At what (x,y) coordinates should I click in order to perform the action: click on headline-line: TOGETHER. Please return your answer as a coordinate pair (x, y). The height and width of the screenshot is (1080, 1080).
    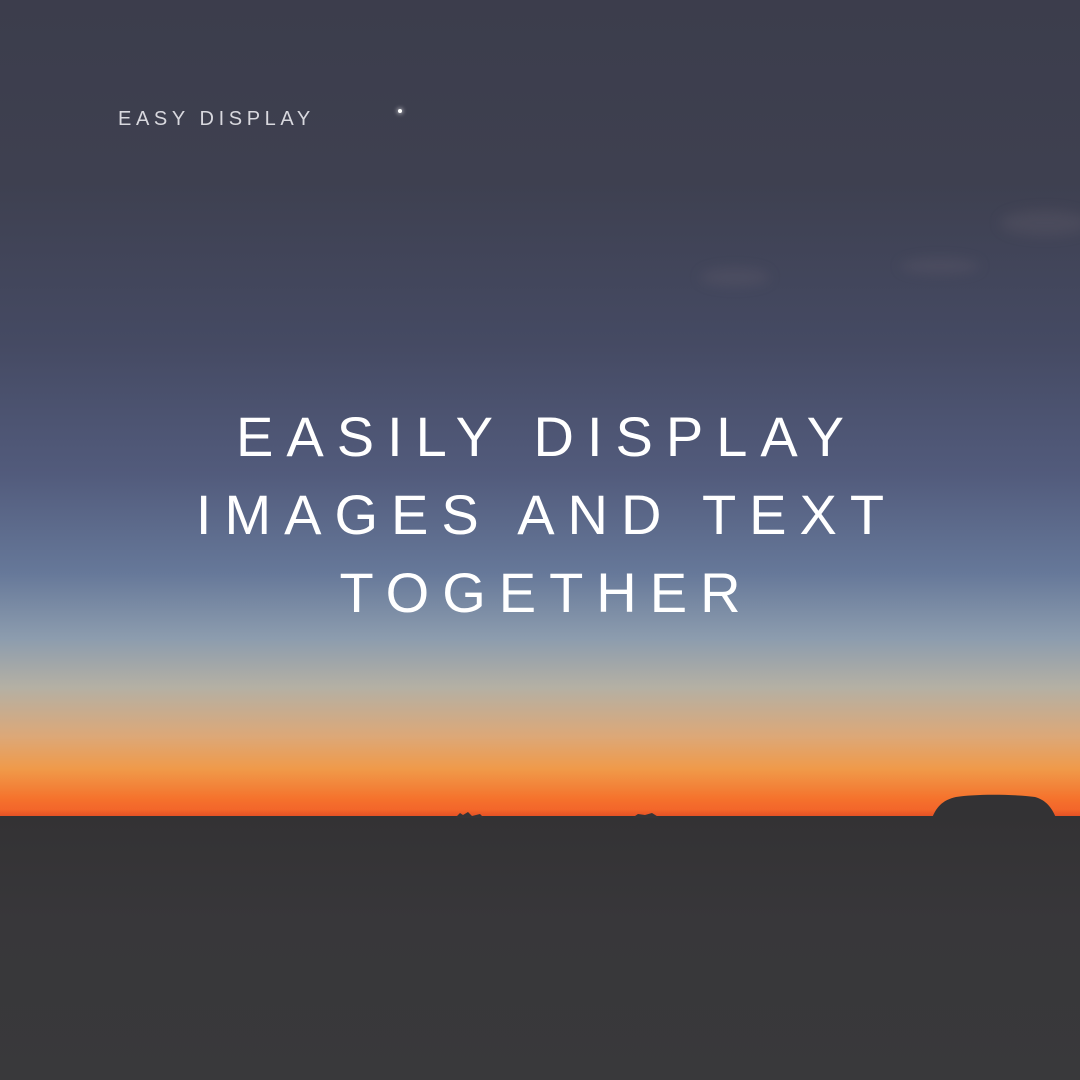
    Looking at the image, I should click on (546, 592).